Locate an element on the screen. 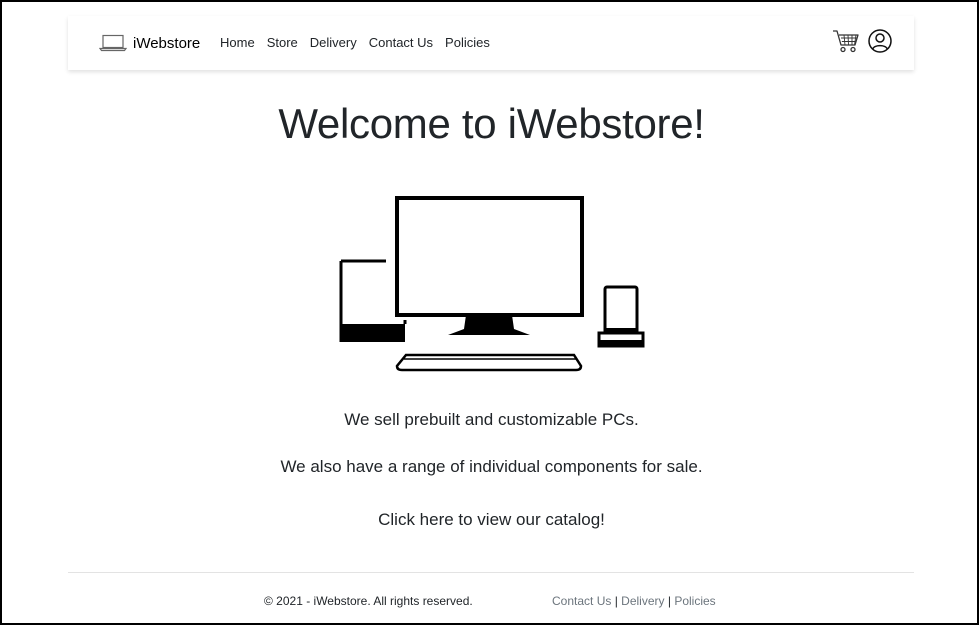 Image resolution: width=979 pixels, height=625 pixels. nav-actions is located at coordinates (862, 43).